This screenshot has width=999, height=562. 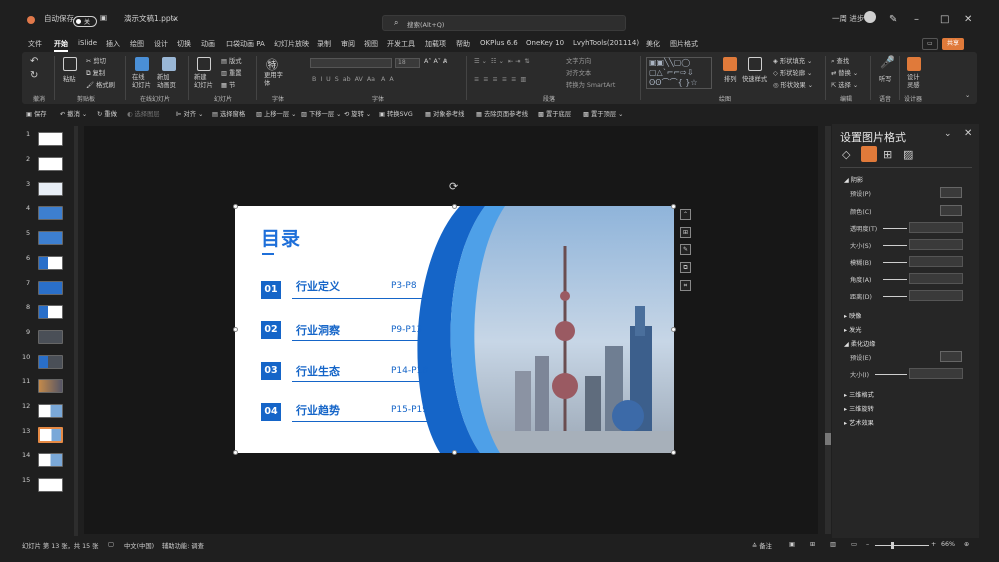 What do you see at coordinates (95, 73) in the screenshot?
I see `copy-button: ⧉ 复制` at bounding box center [95, 73].